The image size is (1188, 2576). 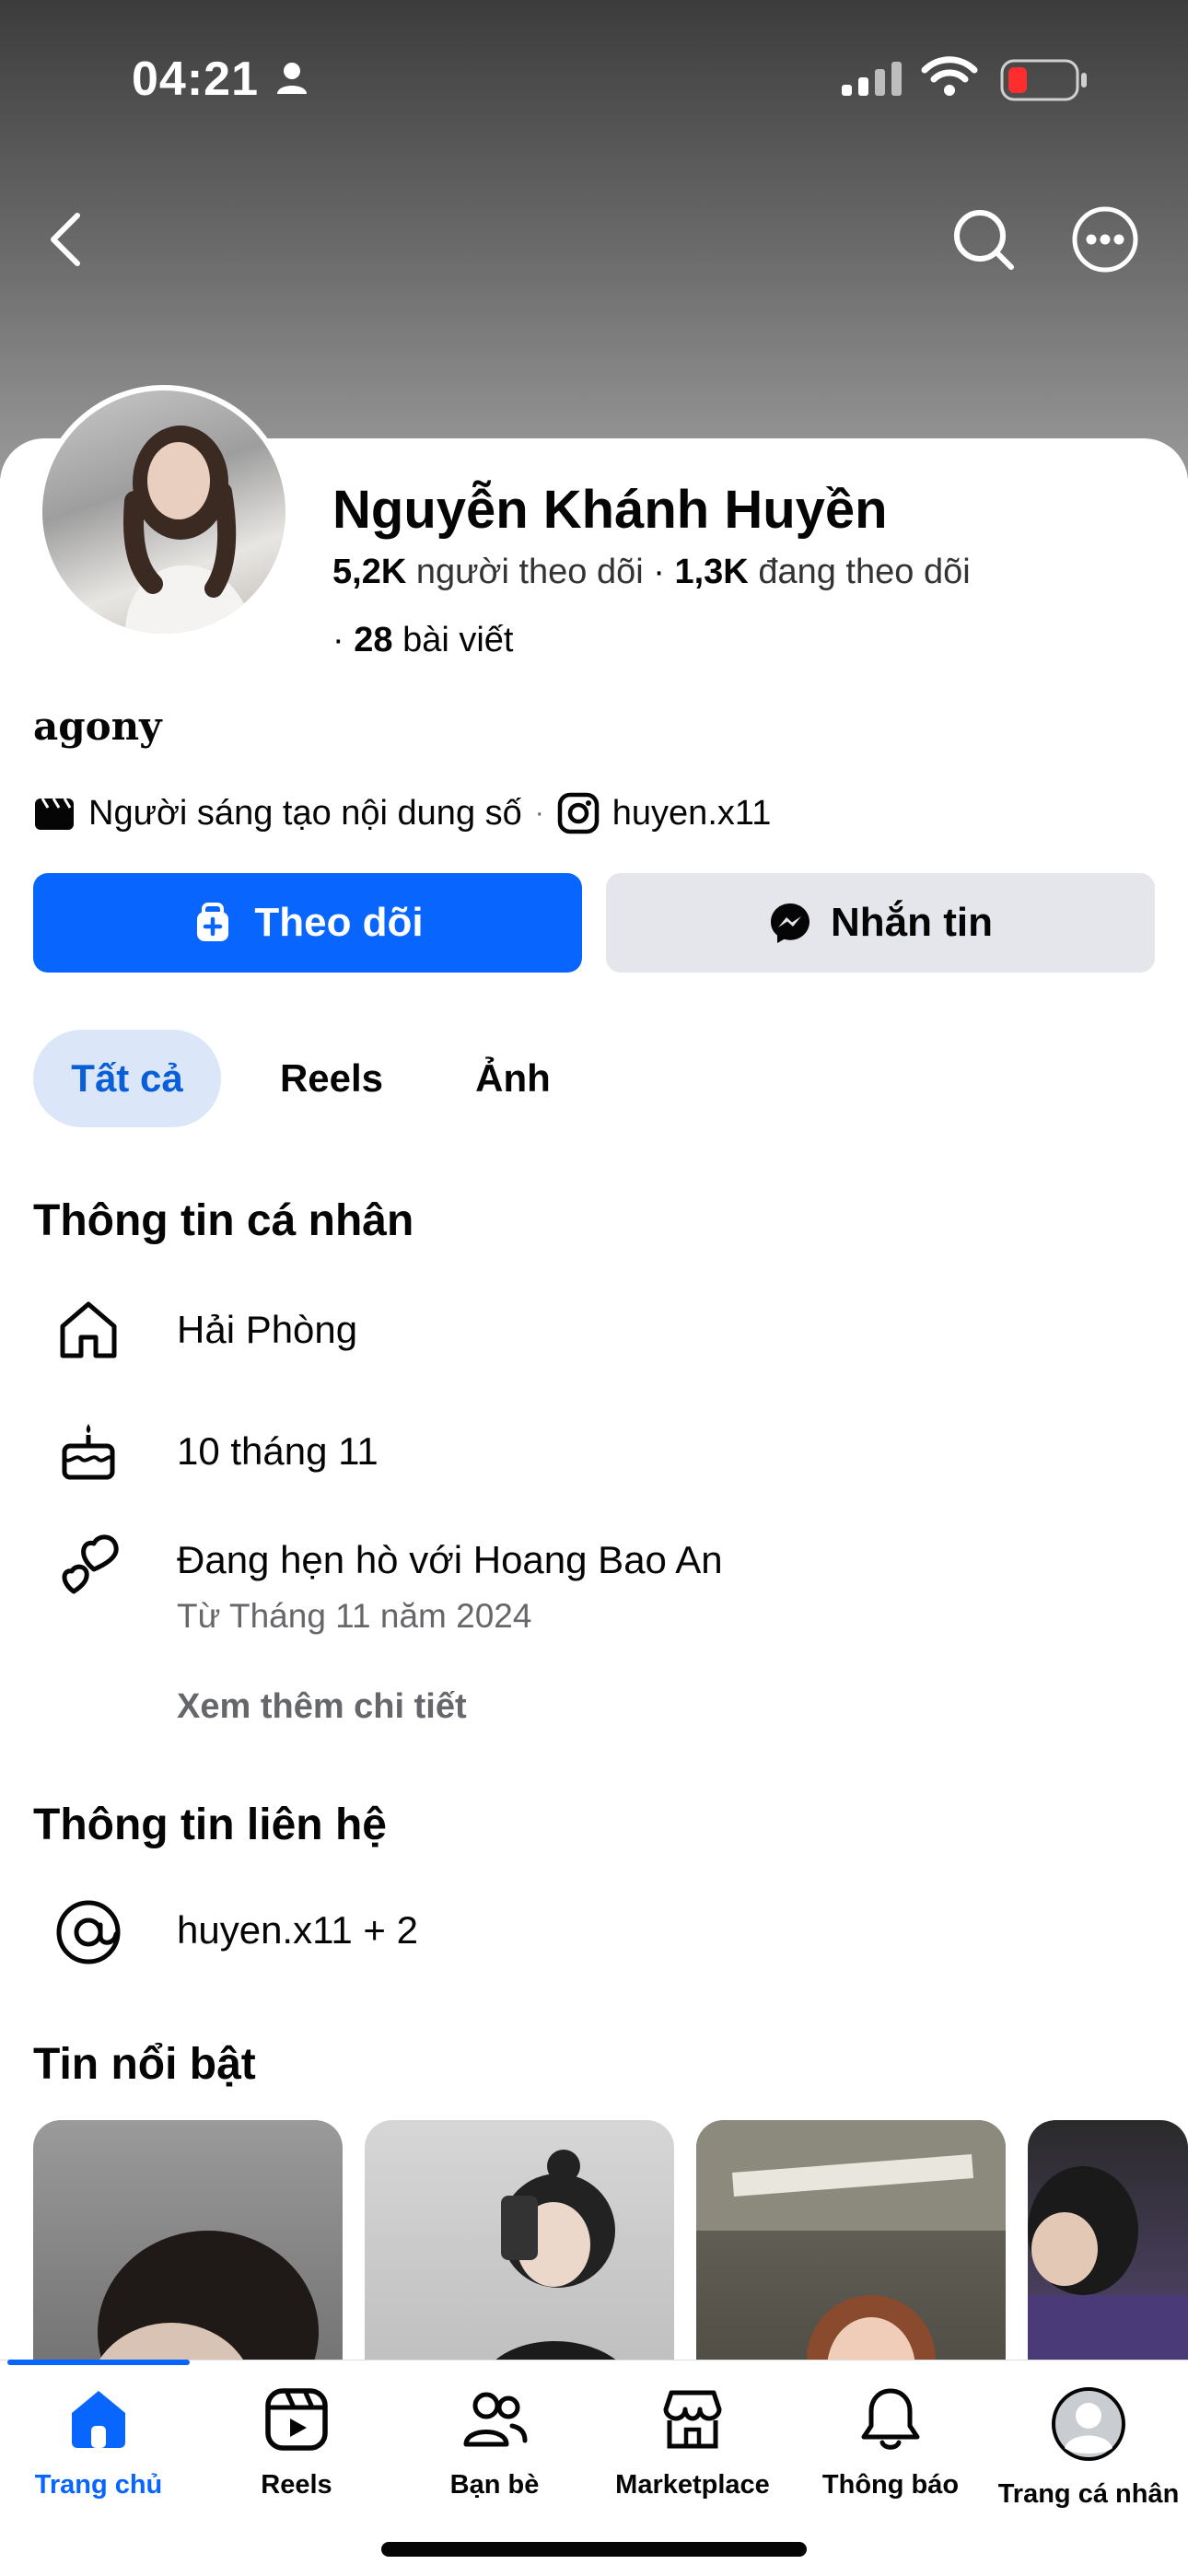 I want to click on message-button: Nhắn tin, so click(x=880, y=923).